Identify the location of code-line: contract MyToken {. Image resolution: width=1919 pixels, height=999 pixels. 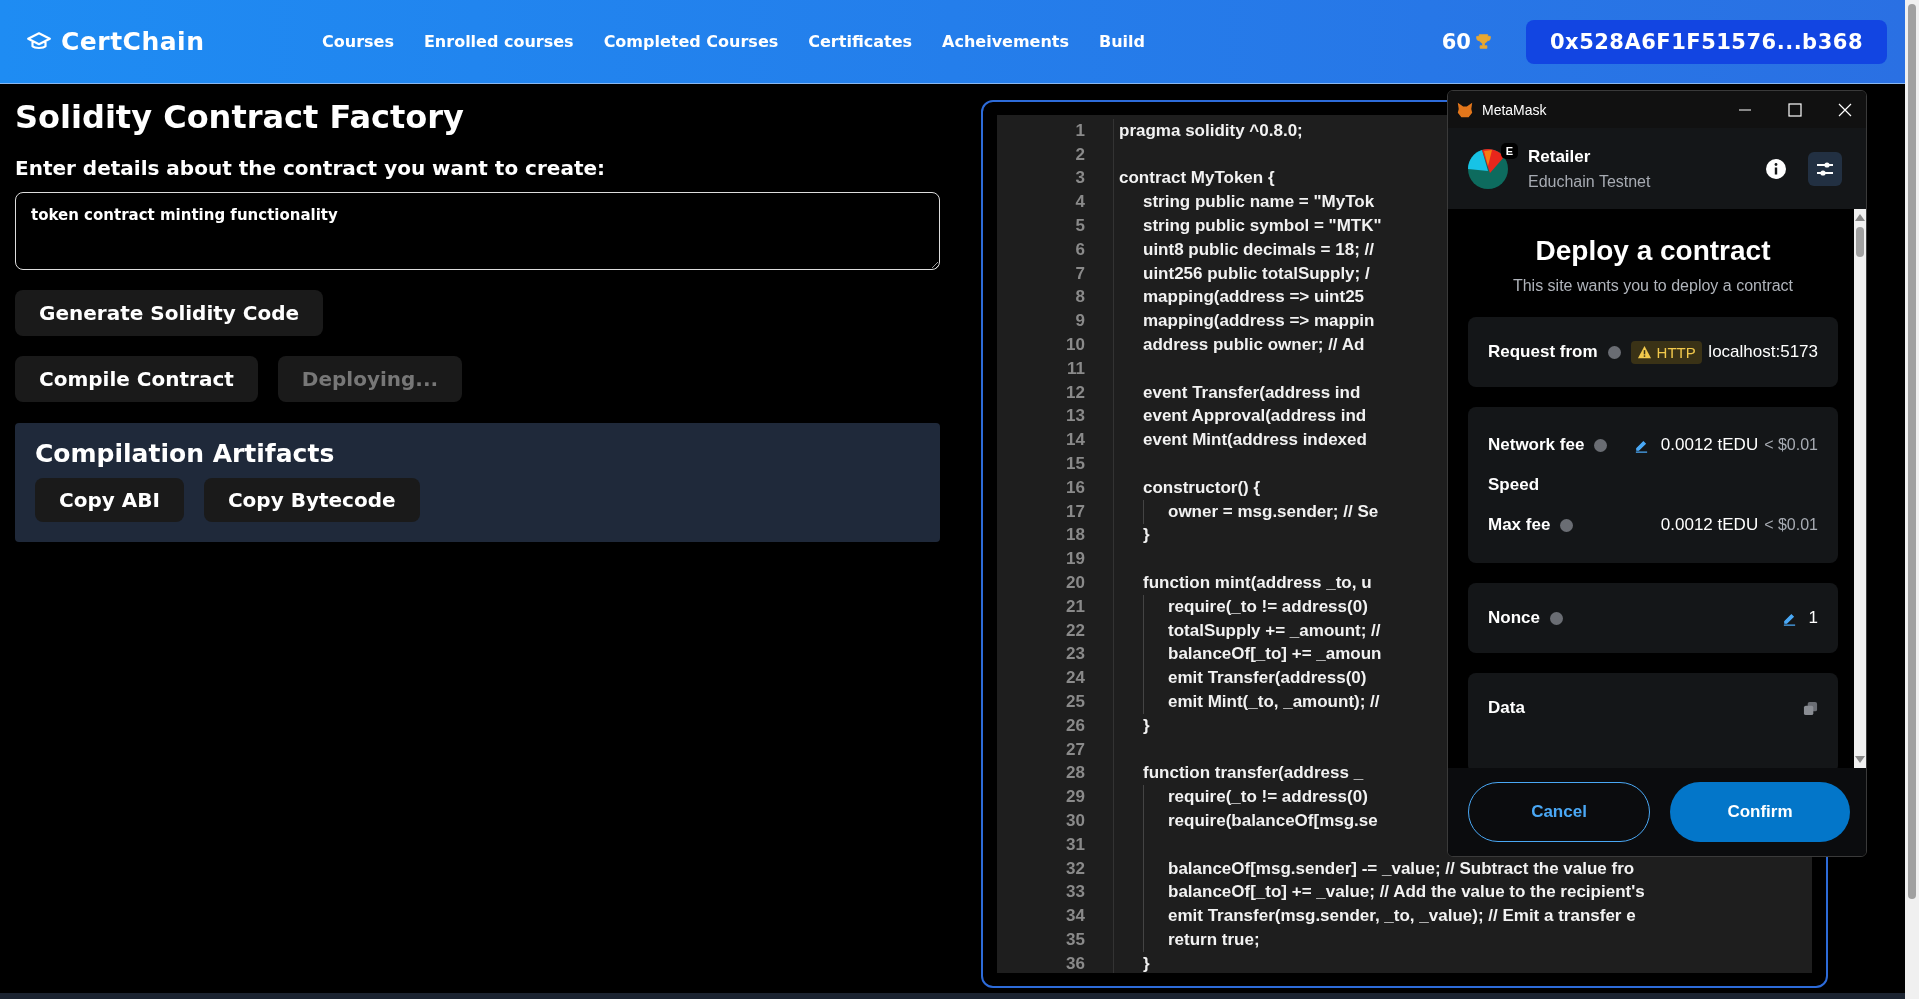
(1197, 178).